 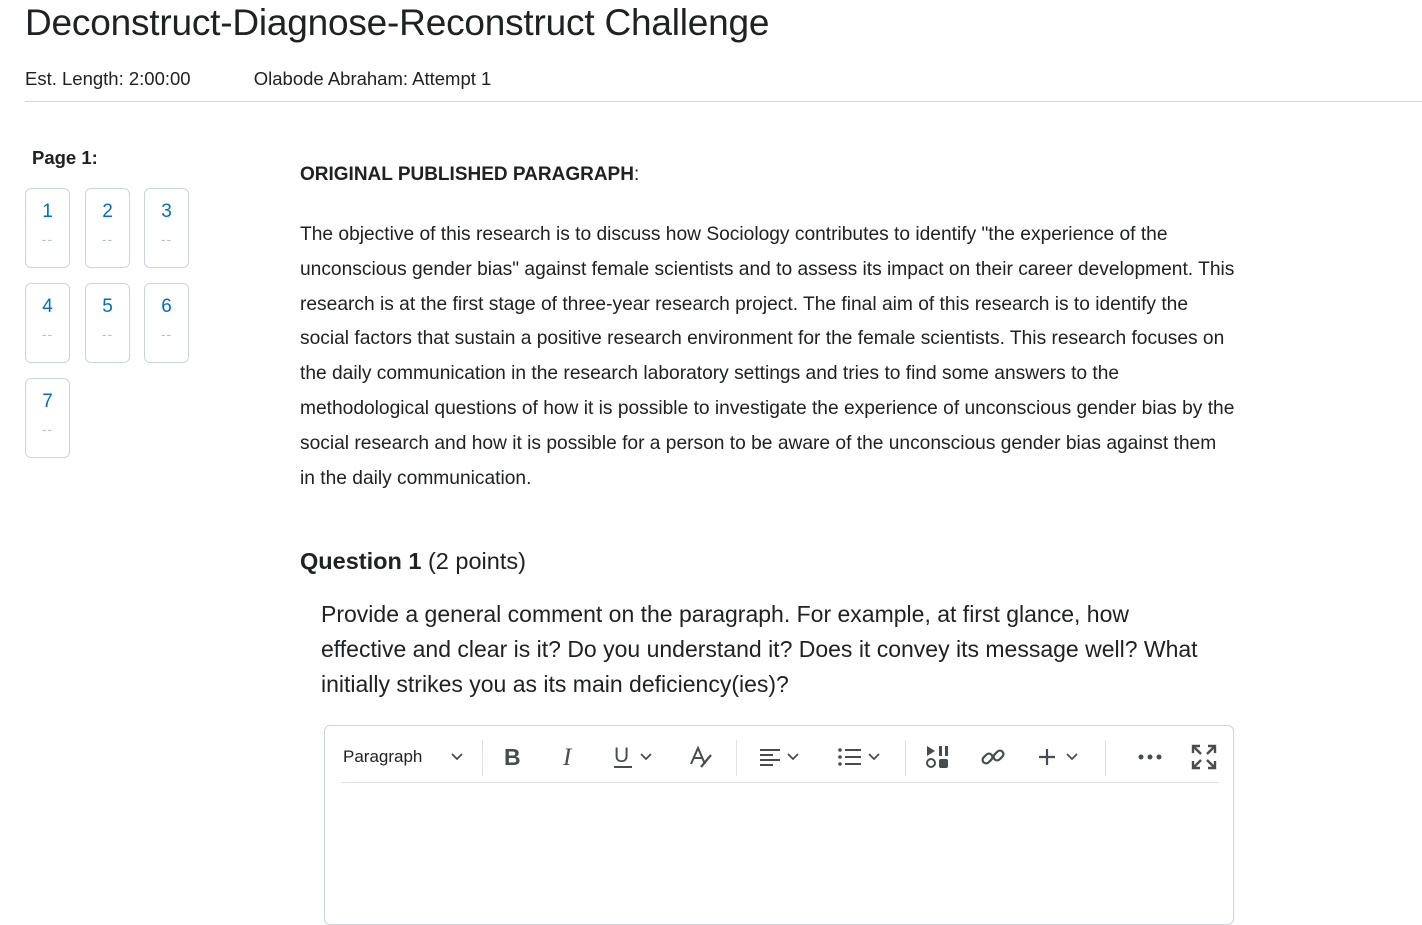 I want to click on attempt-info: Olabode Abraham: Attempt 1, so click(x=372, y=78).